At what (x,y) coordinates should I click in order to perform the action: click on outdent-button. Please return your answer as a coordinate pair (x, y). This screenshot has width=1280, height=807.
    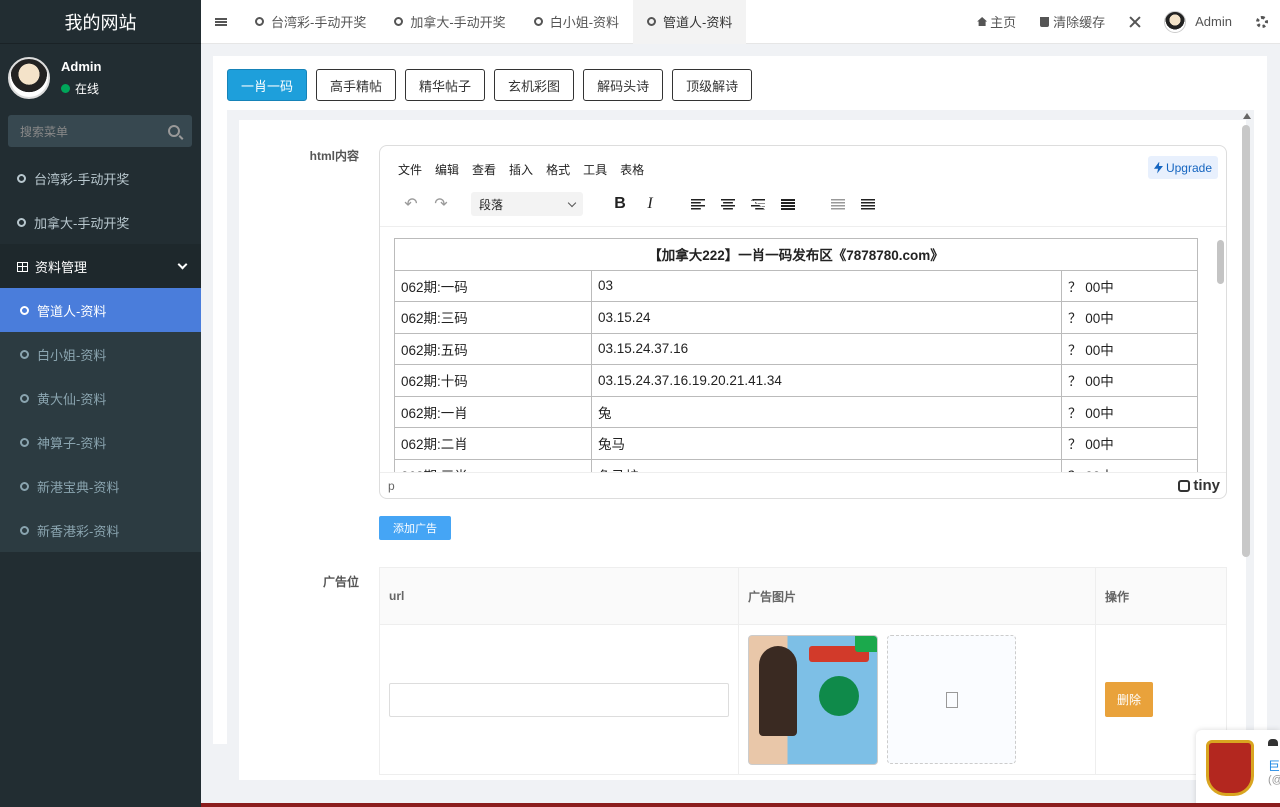
    Looking at the image, I should click on (838, 204).